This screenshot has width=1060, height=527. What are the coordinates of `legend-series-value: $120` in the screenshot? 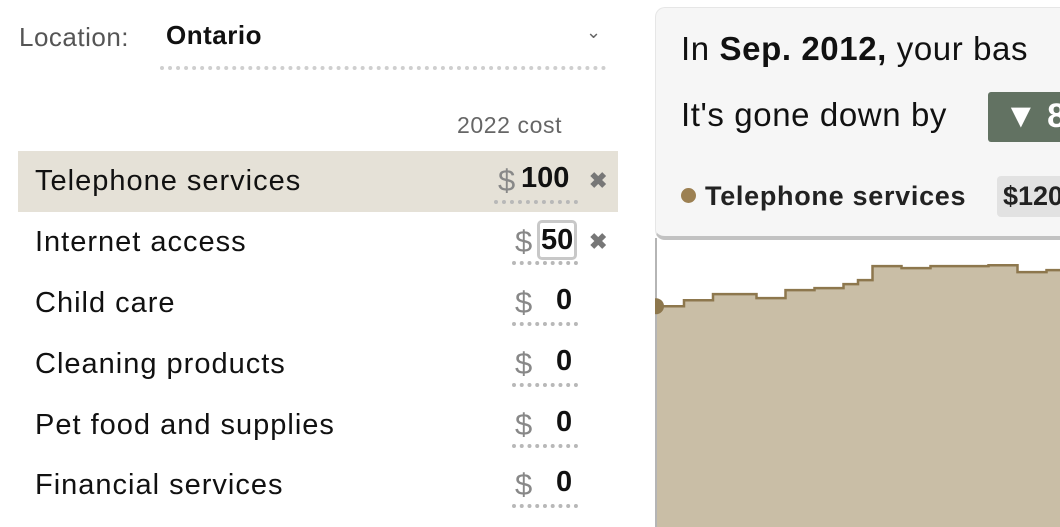 It's located at (1028, 196).